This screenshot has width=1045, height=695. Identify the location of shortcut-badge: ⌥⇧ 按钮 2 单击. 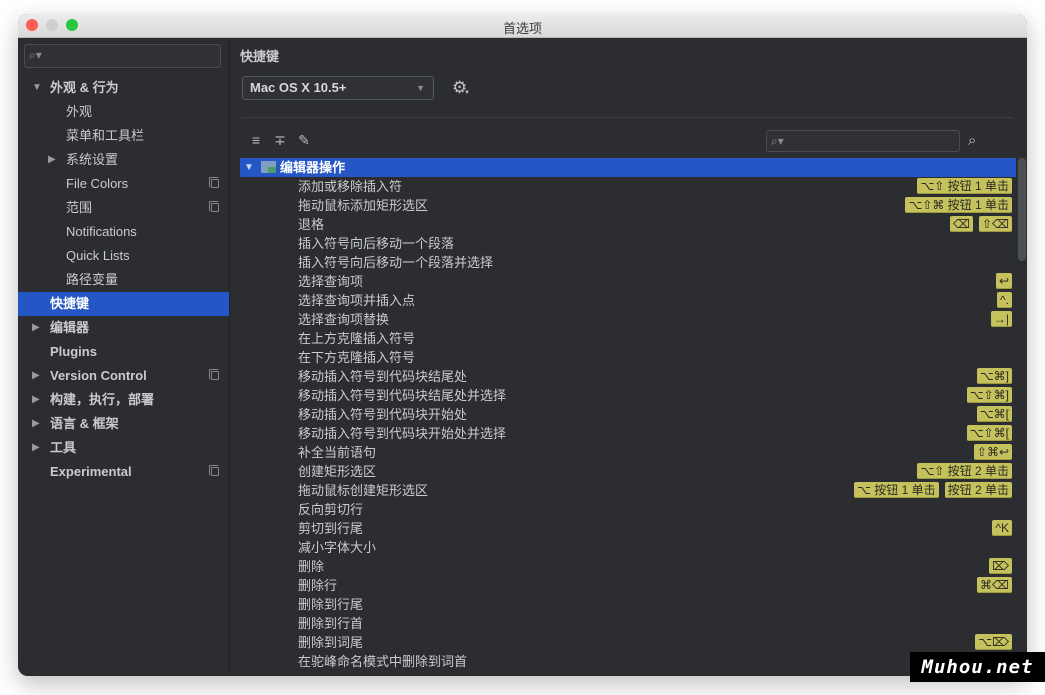
(964, 471).